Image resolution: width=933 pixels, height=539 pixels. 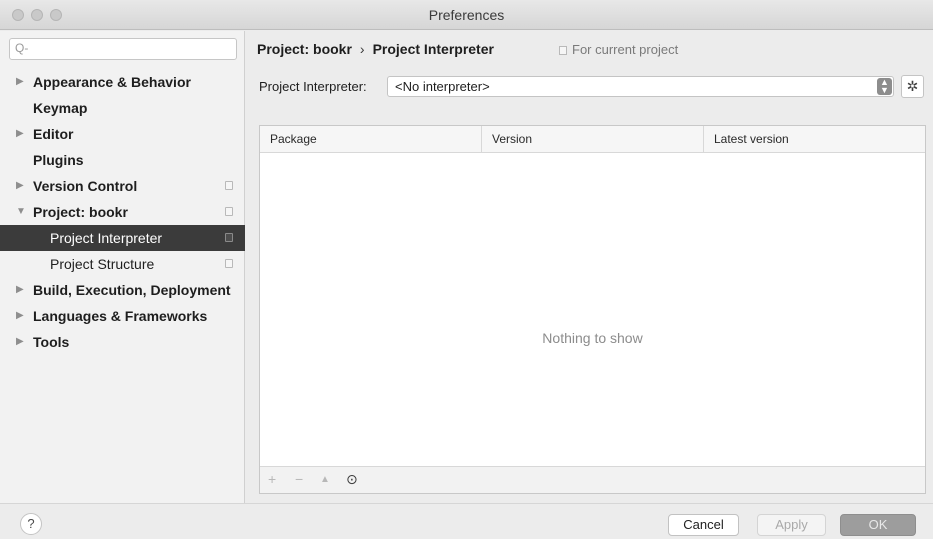 I want to click on remove-package-button: −, so click(x=299, y=479).